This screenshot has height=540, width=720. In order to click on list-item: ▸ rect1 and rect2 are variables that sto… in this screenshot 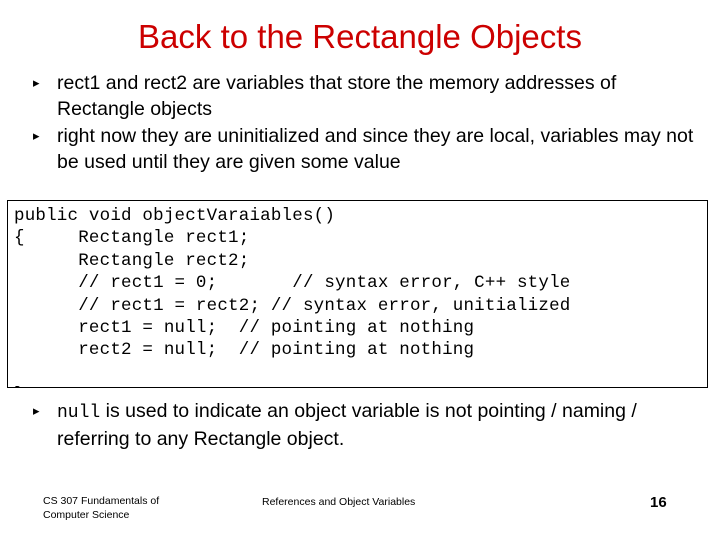, I will do `click(360, 96)`.